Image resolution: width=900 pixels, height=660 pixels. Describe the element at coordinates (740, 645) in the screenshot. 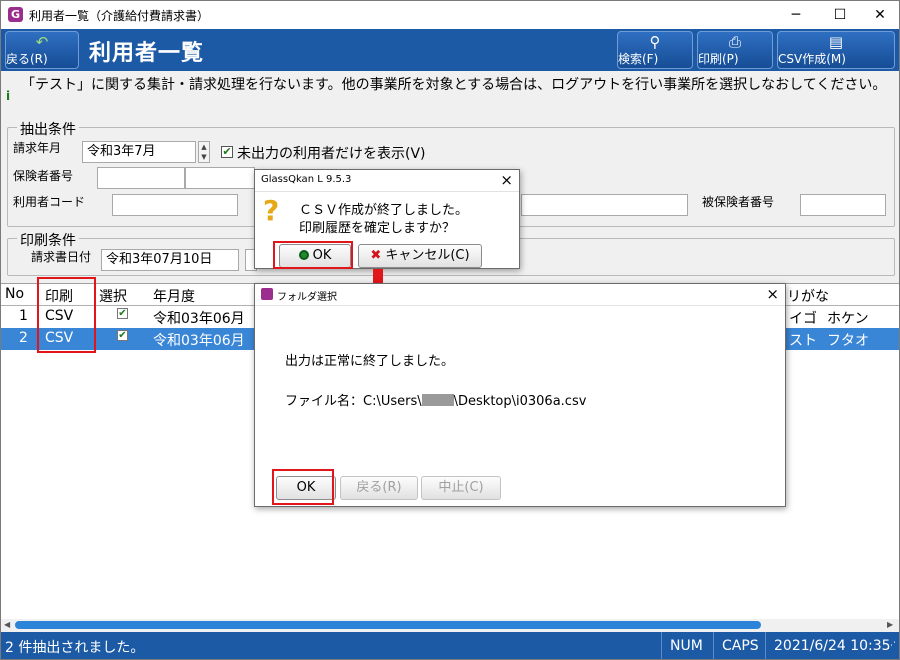

I see `caps-lock-indicator: CAPS` at that location.